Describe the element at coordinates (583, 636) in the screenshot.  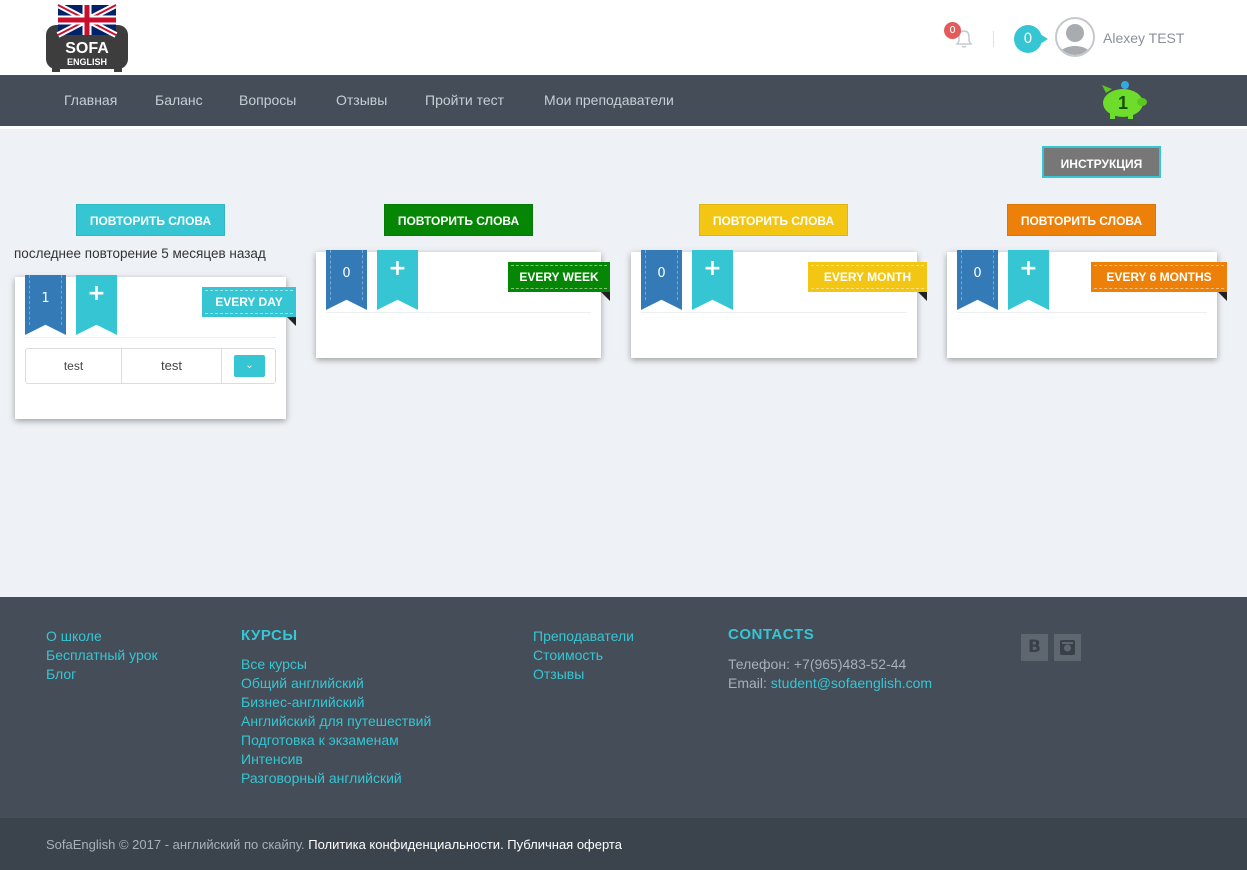
I see `footer-link-teachers: Преподаватели` at that location.